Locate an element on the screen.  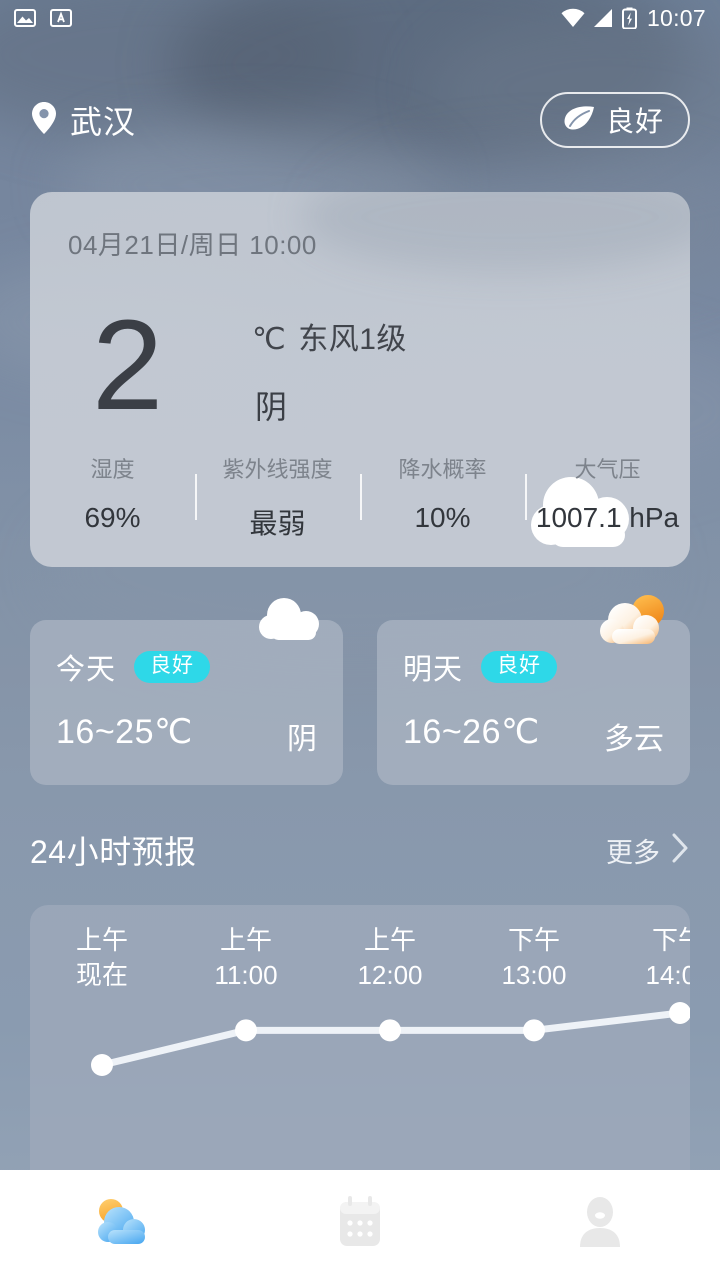
weather-sun-cloud-icon is located at coordinates (120, 1225).